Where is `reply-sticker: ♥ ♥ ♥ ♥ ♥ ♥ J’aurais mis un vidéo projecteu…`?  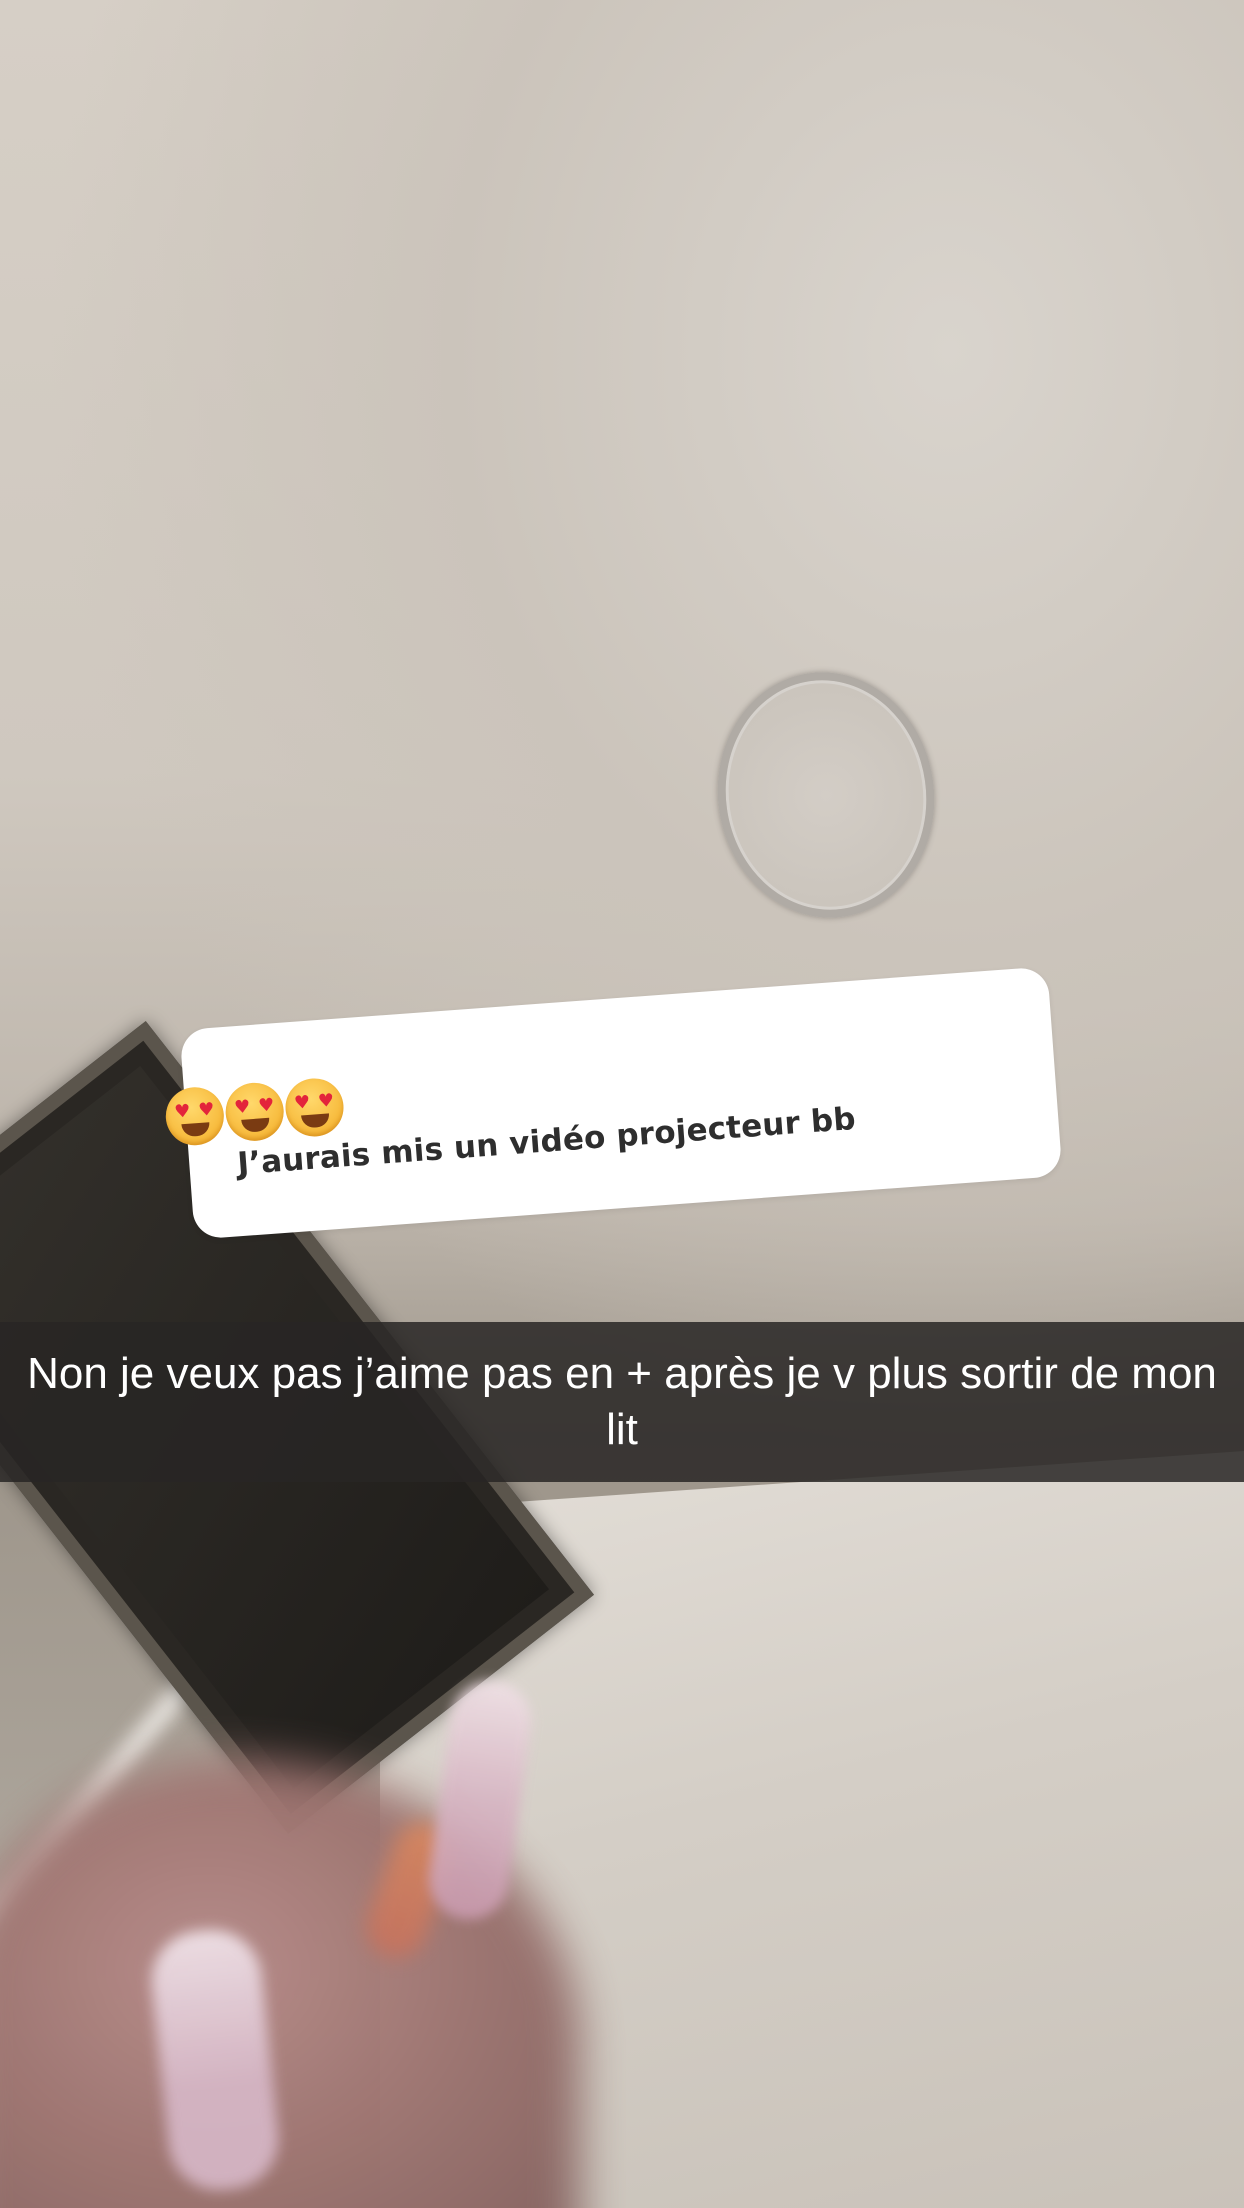
reply-sticker: ♥ ♥ ♥ ♥ ♥ ♥ J’aurais mis un vidéo projecteu… is located at coordinates (613, 1103).